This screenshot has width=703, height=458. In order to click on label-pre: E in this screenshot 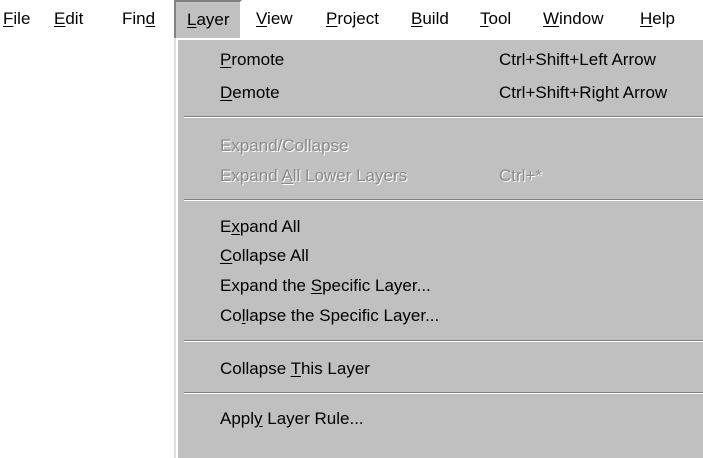, I will do `click(226, 226)`.